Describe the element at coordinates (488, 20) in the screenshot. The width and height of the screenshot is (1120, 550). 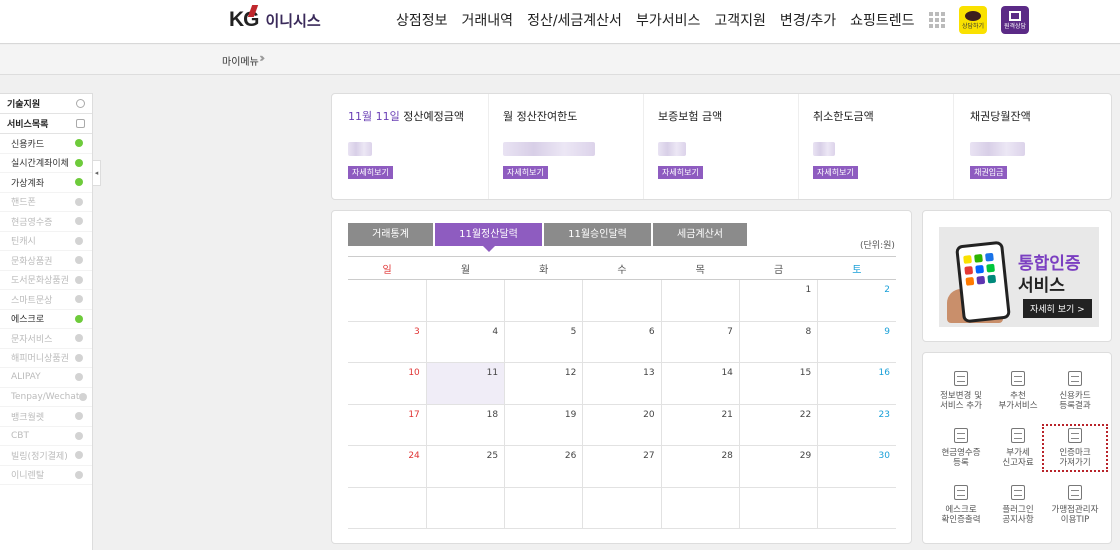
I see `nav-transactions: 거래내역` at that location.